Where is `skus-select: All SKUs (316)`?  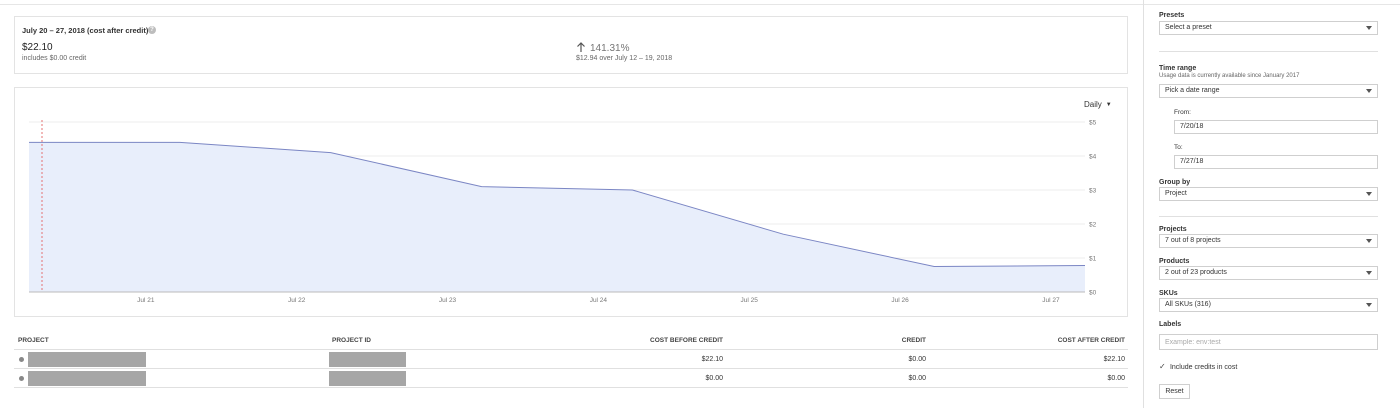
skus-select: All SKUs (316) is located at coordinates (1268, 305).